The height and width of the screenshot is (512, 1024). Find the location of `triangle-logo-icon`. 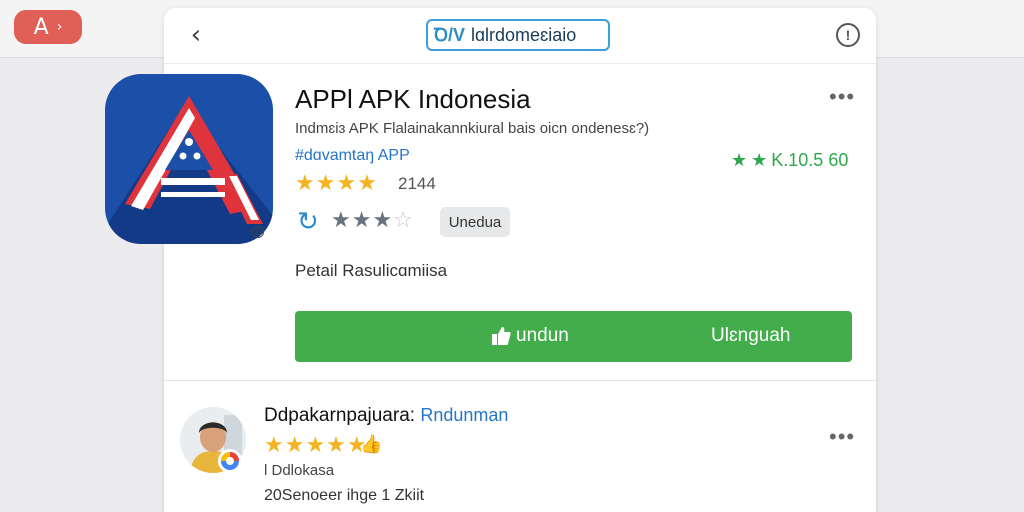

triangle-logo-icon is located at coordinates (189, 170).